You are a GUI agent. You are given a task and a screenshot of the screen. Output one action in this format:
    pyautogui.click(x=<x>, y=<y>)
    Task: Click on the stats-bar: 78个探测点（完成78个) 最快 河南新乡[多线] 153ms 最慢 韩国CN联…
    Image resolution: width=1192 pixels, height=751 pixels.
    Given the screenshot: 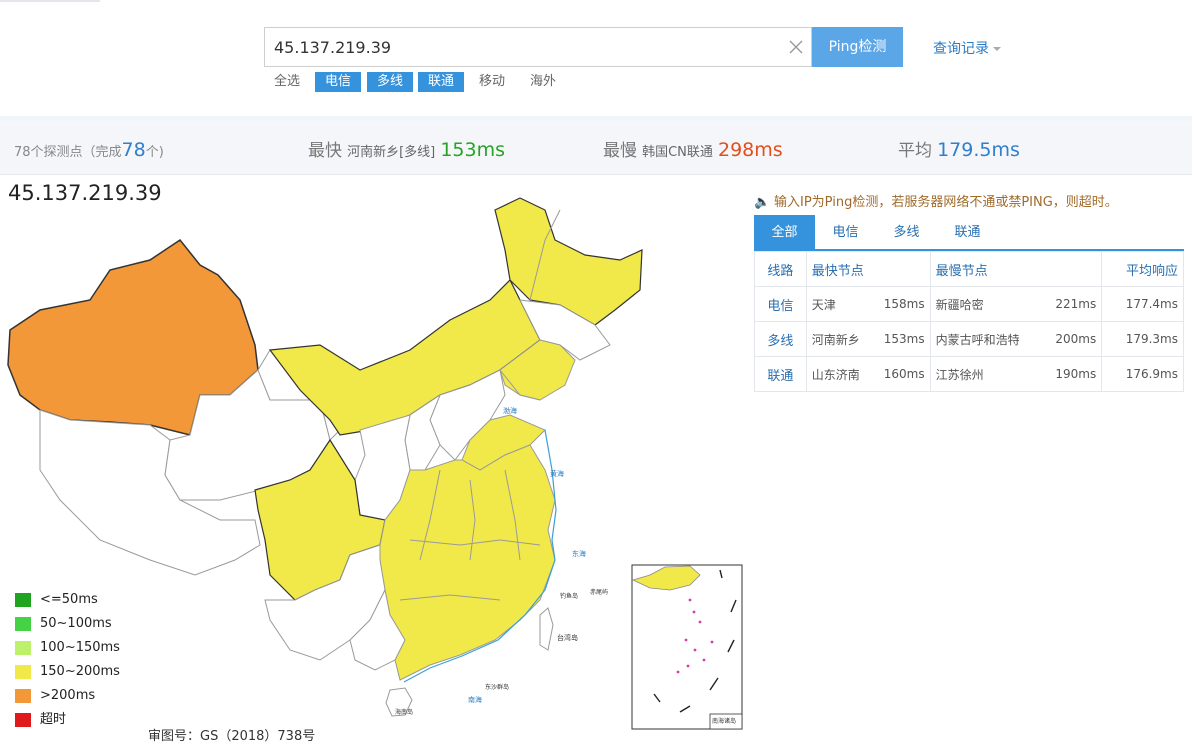 What is the action you would take?
    pyautogui.click(x=596, y=150)
    